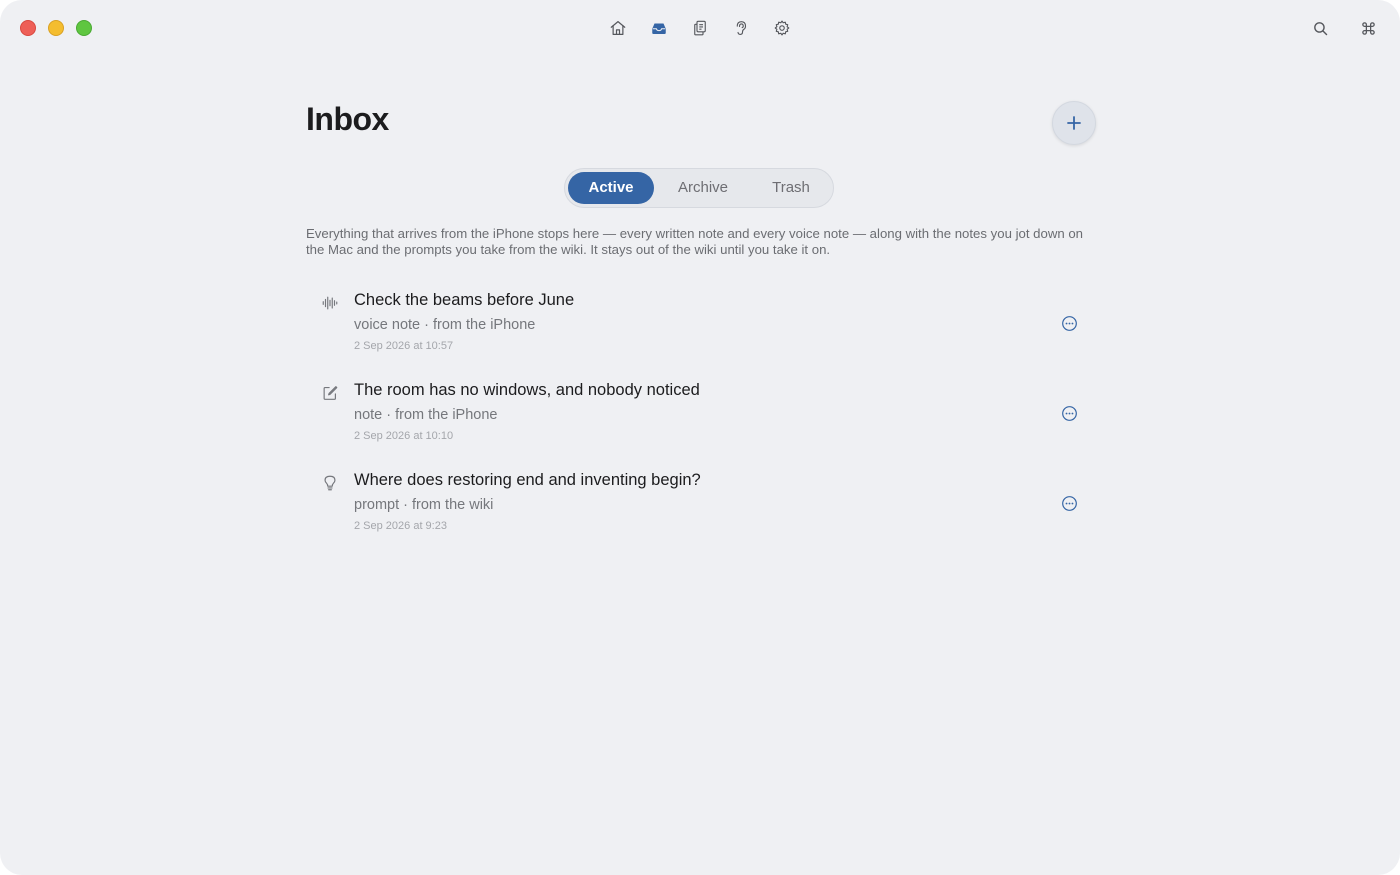  I want to click on page-title: Inbox, so click(347, 119).